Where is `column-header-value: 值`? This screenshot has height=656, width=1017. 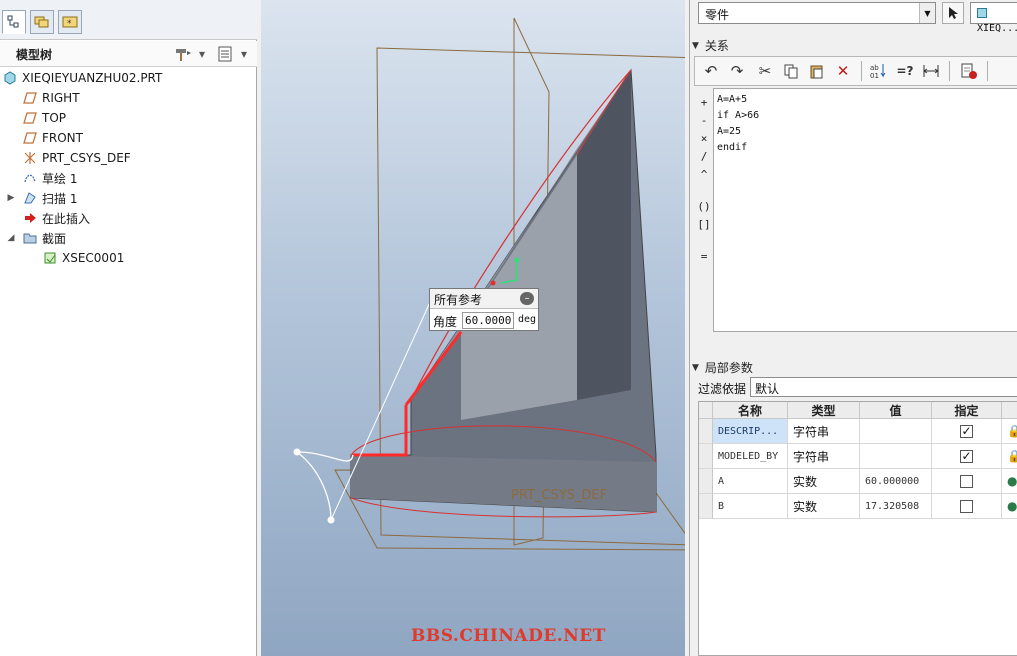 column-header-value: 值 is located at coordinates (896, 410).